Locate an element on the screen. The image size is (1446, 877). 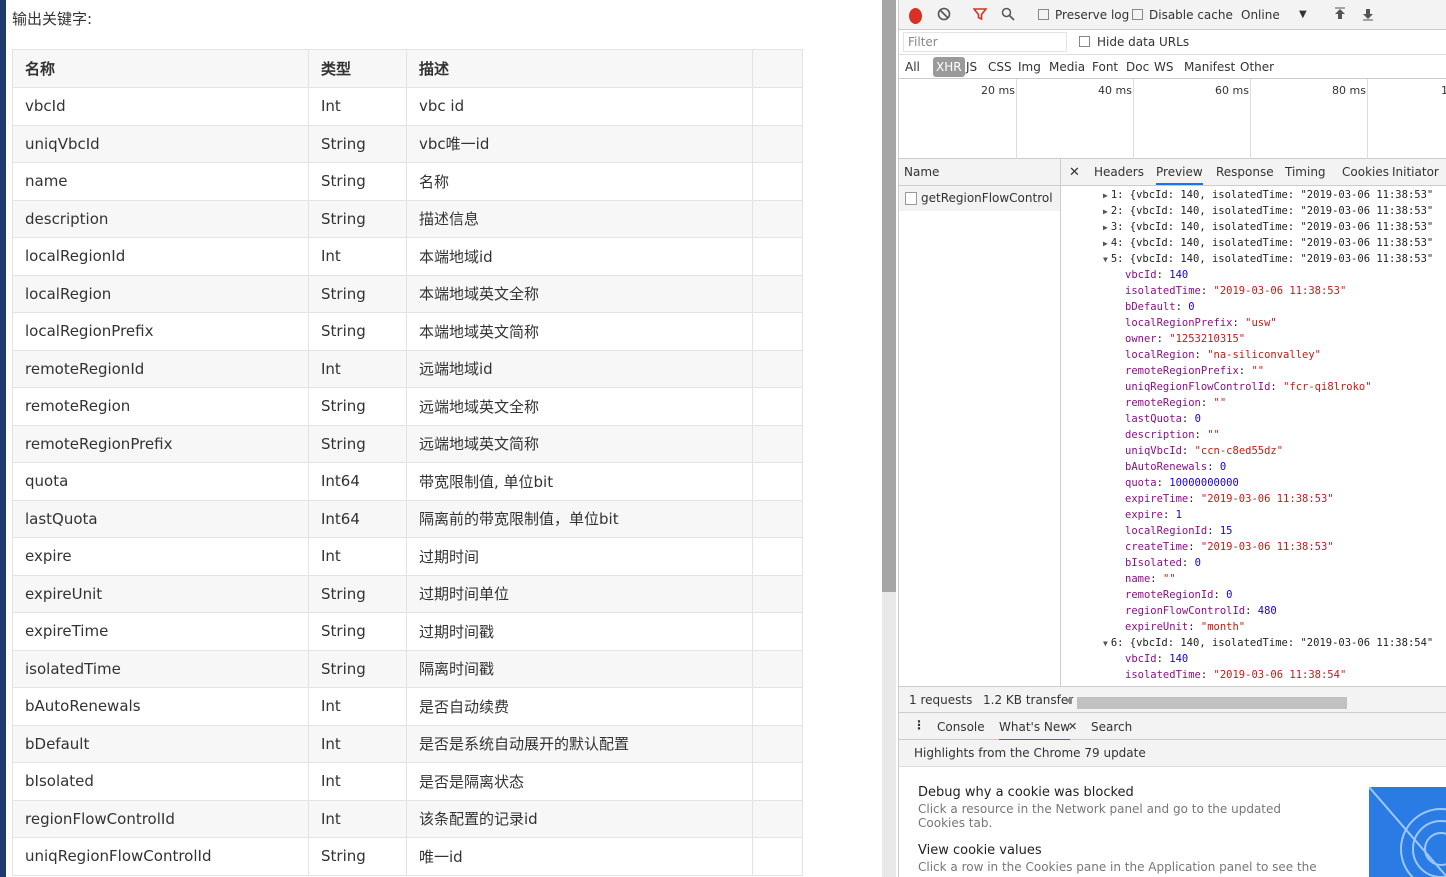
cell-desc: 隔离时间戳 is located at coordinates (579, 668).